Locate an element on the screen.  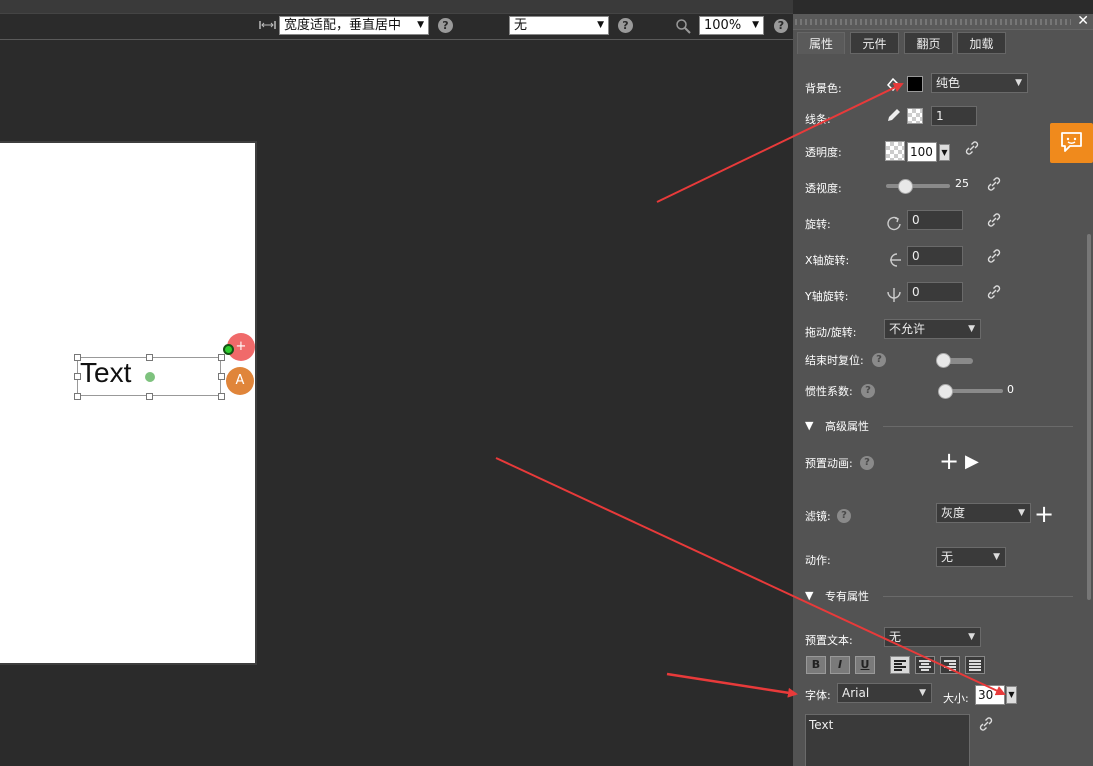
inertia-slider-knob is located at coordinates (945, 391).